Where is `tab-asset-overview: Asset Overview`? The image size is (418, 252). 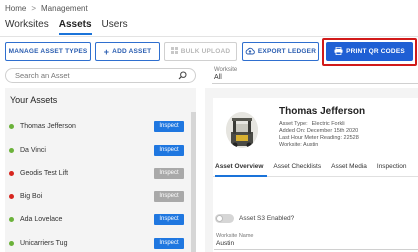
tab-asset-overview: Asset Overview is located at coordinates (239, 168).